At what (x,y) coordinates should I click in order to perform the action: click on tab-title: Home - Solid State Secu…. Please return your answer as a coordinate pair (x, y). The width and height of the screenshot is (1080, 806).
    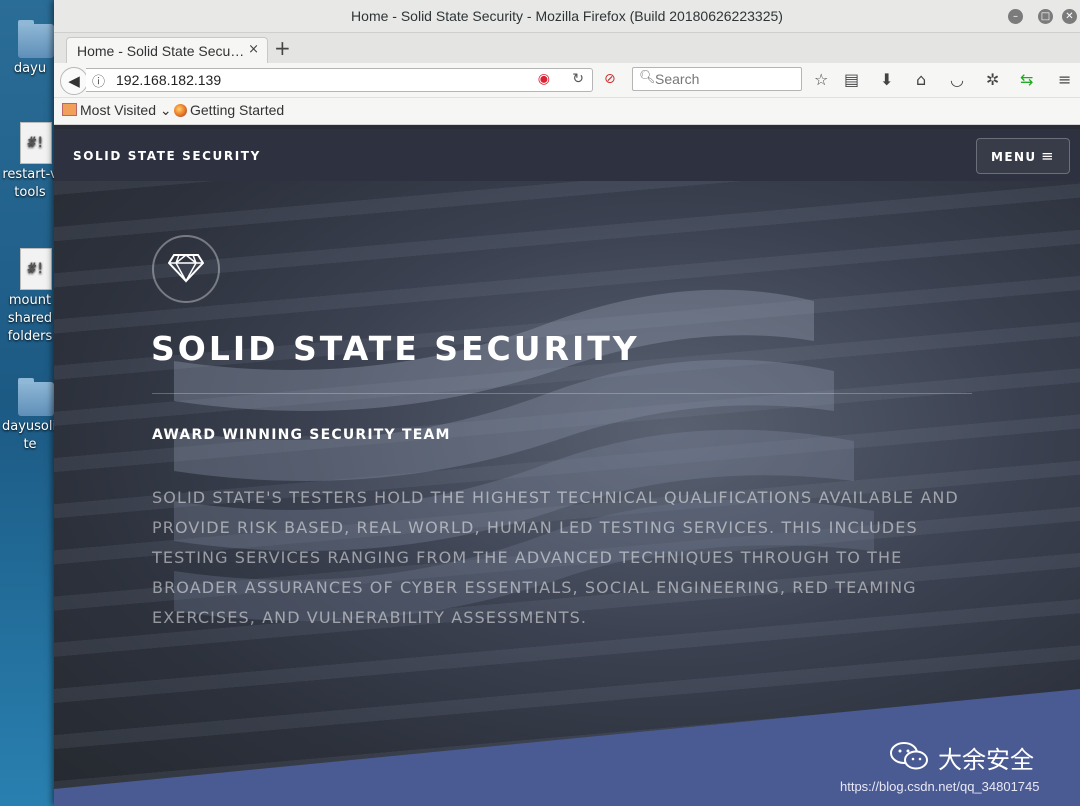
    Looking at the image, I should click on (161, 51).